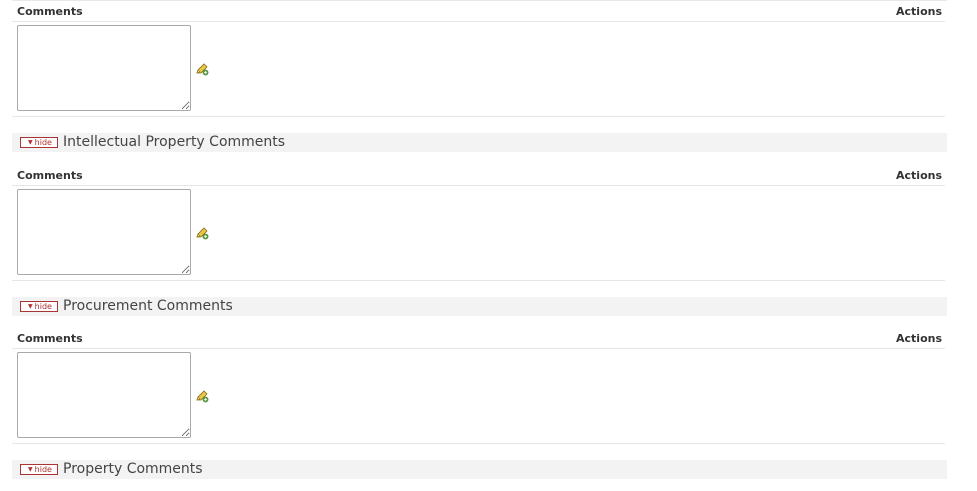  Describe the element at coordinates (479, 469) in the screenshot. I see `section-header-property: ▼ hide Property Comments` at that location.